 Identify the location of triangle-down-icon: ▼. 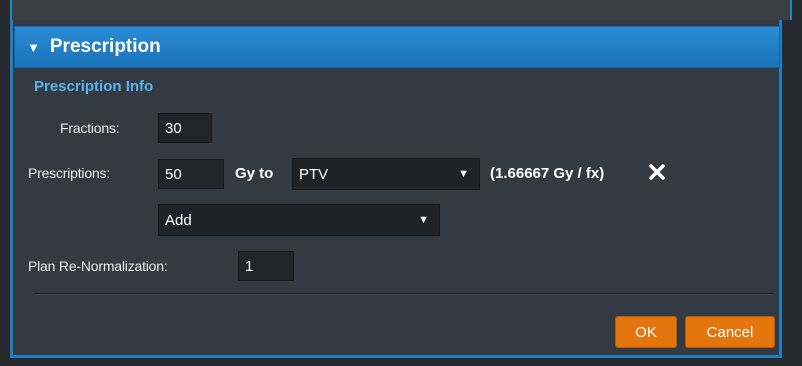
(33, 47).